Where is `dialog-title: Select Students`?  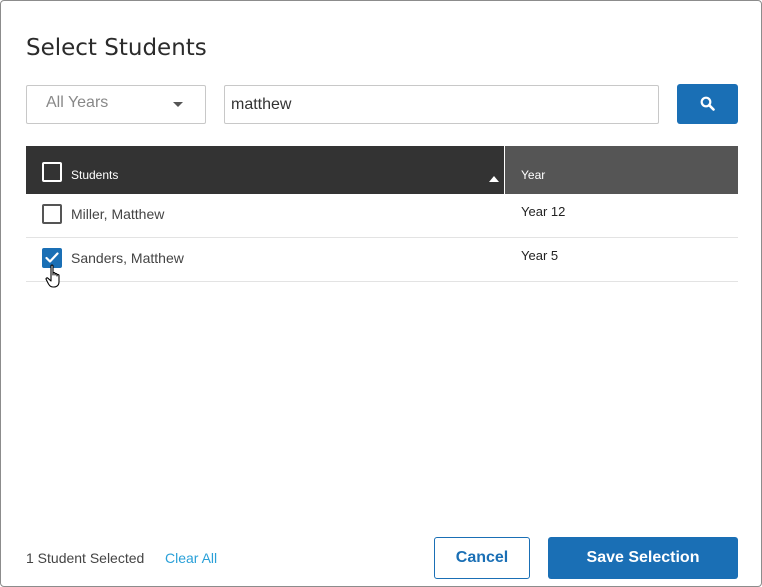 dialog-title: Select Students is located at coordinates (116, 48).